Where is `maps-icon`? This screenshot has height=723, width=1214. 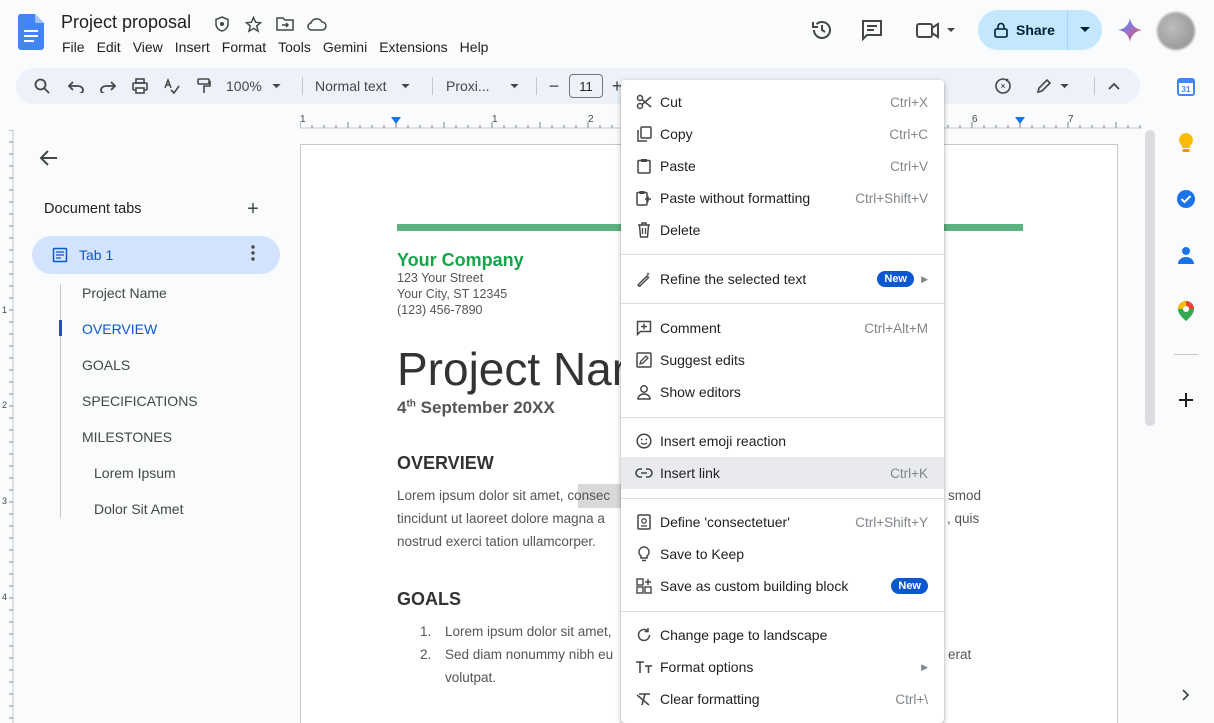
maps-icon is located at coordinates (1186, 311).